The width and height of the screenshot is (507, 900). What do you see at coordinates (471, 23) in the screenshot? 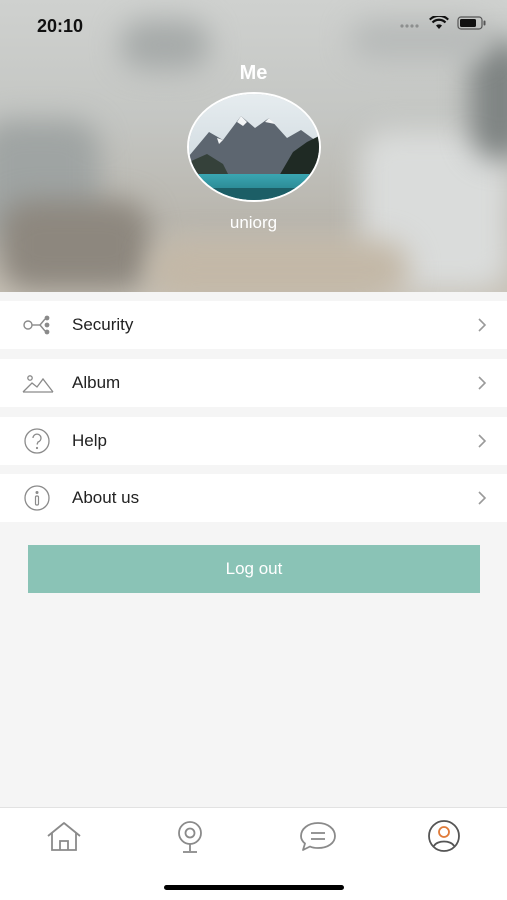
I see `battery-icon` at bounding box center [471, 23].